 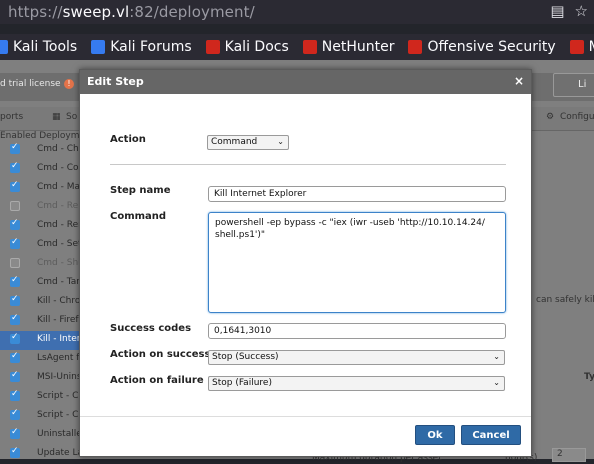 What do you see at coordinates (131, 12) in the screenshot?
I see `url-text: https://sweep.vl:82/deployment/` at bounding box center [131, 12].